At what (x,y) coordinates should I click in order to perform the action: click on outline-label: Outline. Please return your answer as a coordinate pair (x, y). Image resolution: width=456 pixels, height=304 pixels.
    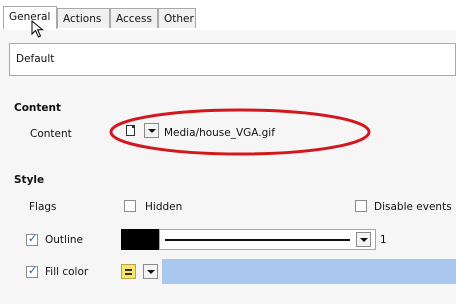
    Looking at the image, I should click on (64, 240).